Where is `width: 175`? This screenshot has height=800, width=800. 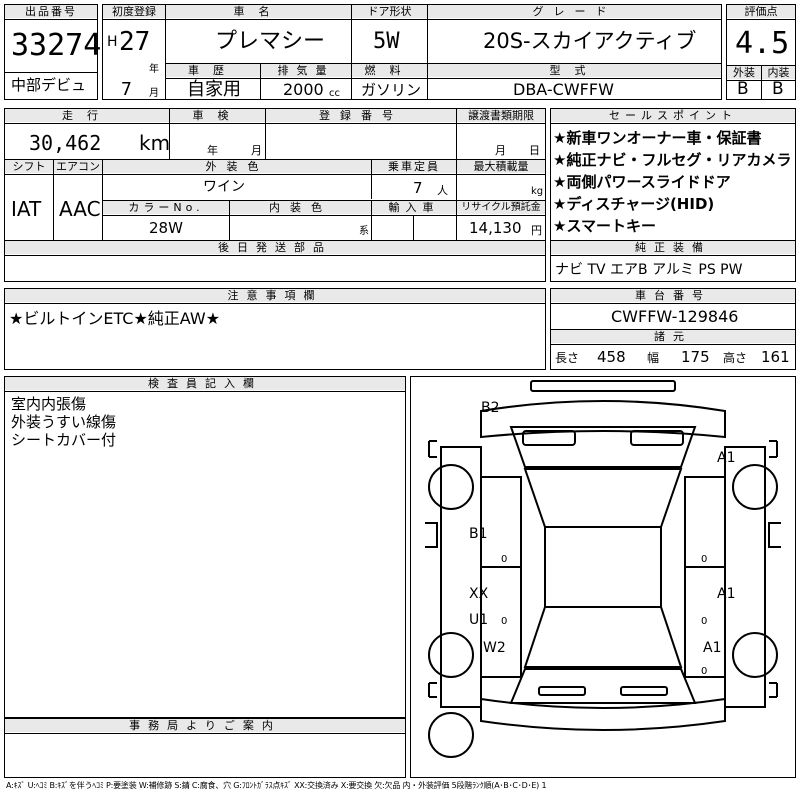
width: 175 is located at coordinates (695, 357).